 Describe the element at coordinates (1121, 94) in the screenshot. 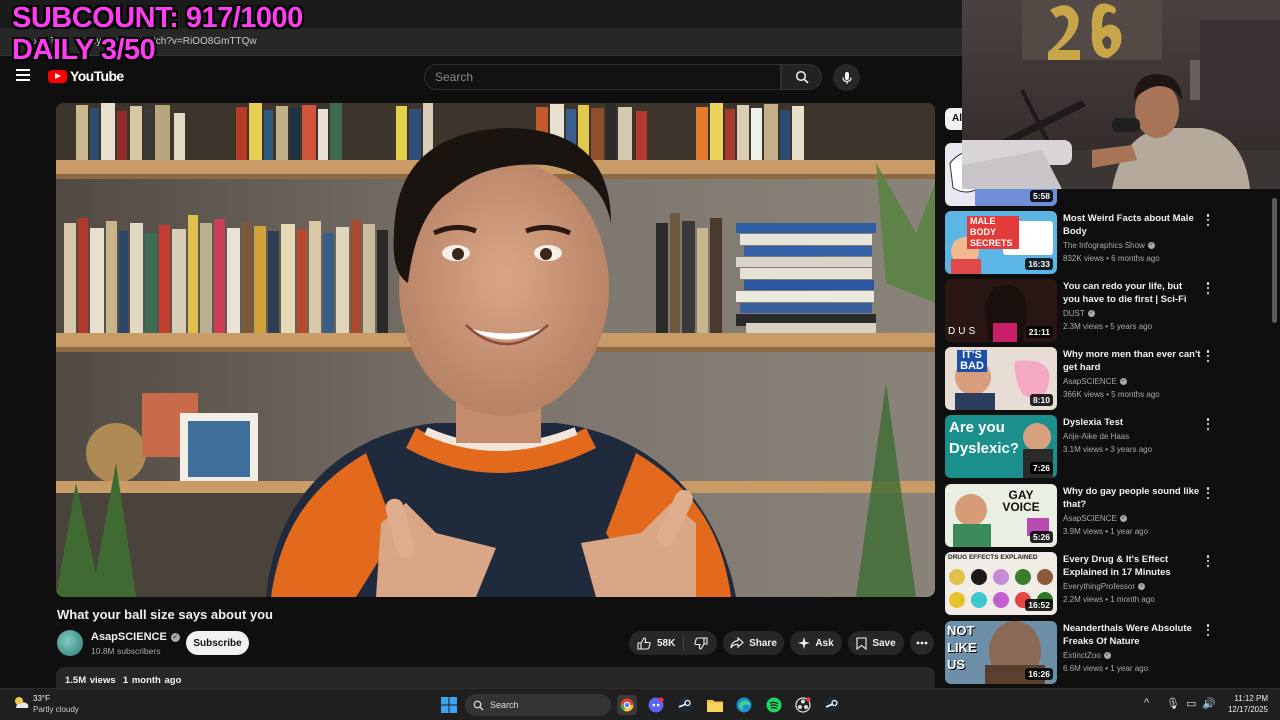

I see `webcam-overlay` at that location.